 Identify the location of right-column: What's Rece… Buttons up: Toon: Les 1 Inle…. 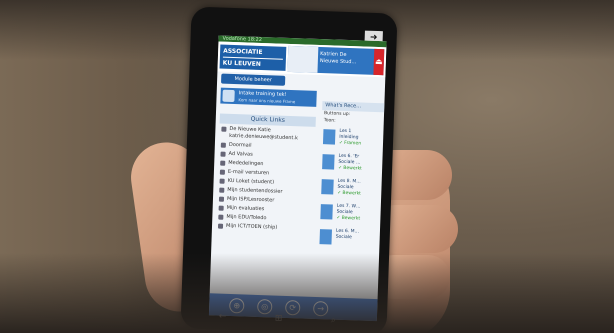
(351, 176).